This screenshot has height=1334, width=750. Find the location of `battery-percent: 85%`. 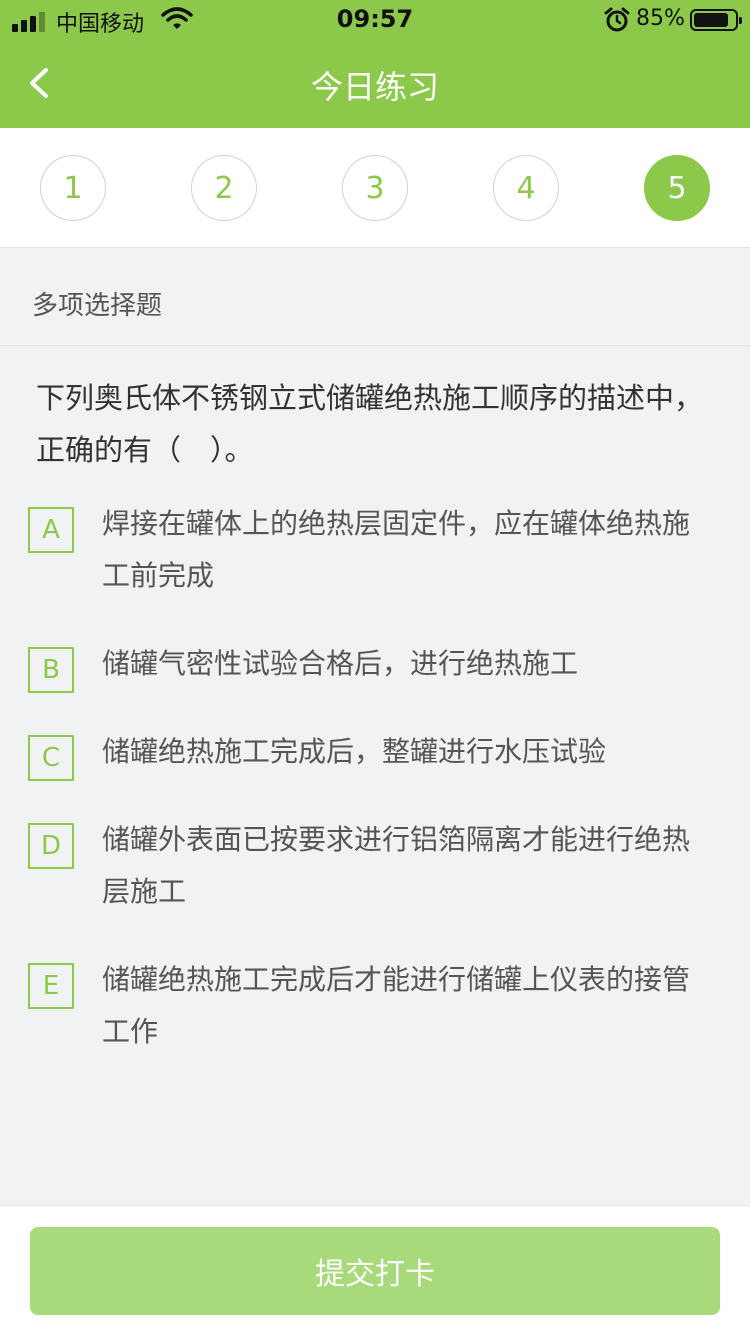

battery-percent: 85% is located at coordinates (660, 18).